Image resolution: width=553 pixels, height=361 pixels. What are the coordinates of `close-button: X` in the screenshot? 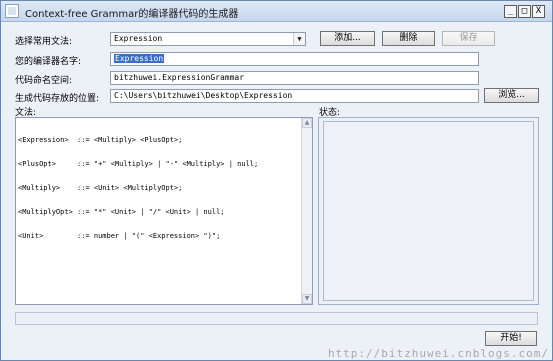 It's located at (538, 11).